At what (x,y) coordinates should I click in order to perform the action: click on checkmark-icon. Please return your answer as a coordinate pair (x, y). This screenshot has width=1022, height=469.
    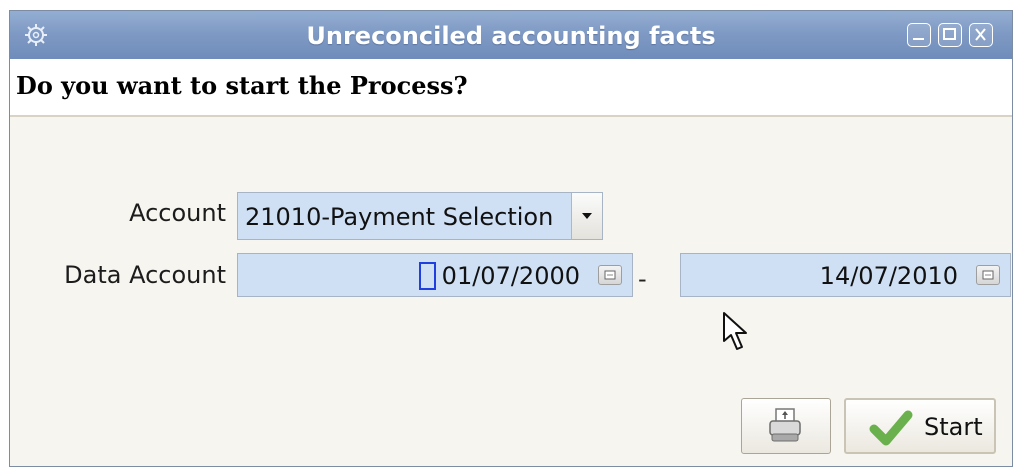
    Looking at the image, I should click on (891, 428).